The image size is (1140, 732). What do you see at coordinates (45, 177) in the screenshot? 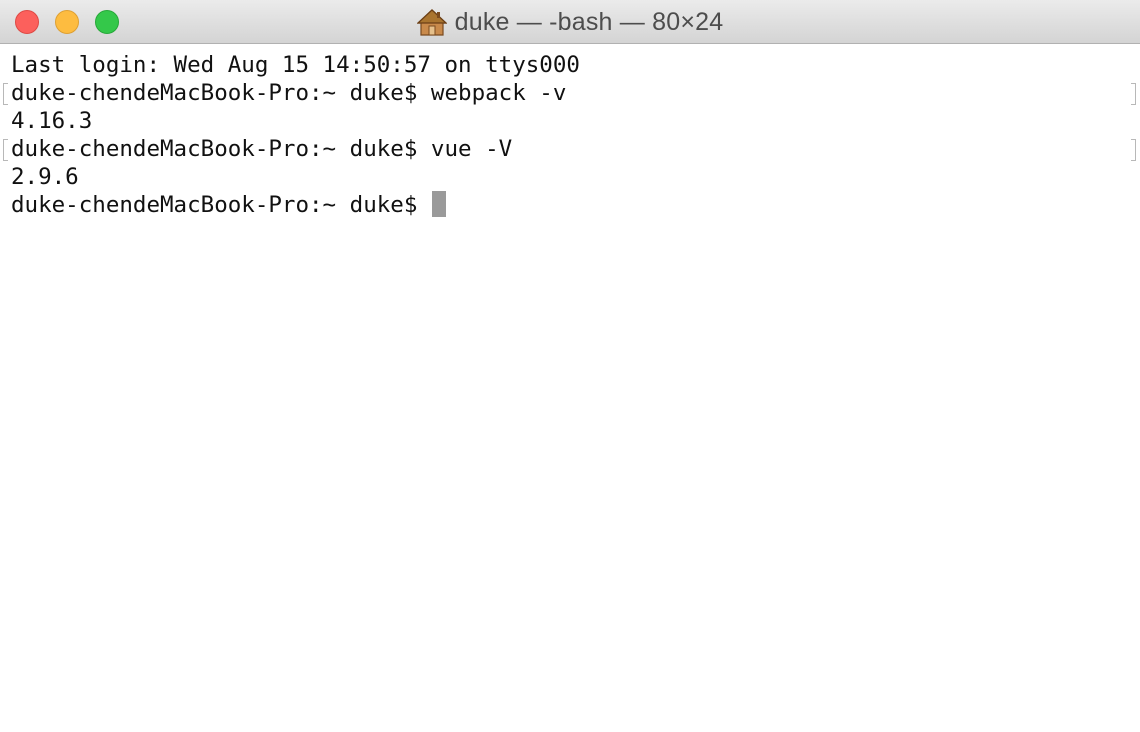
I see `terminal-line: 2.9.6` at bounding box center [45, 177].